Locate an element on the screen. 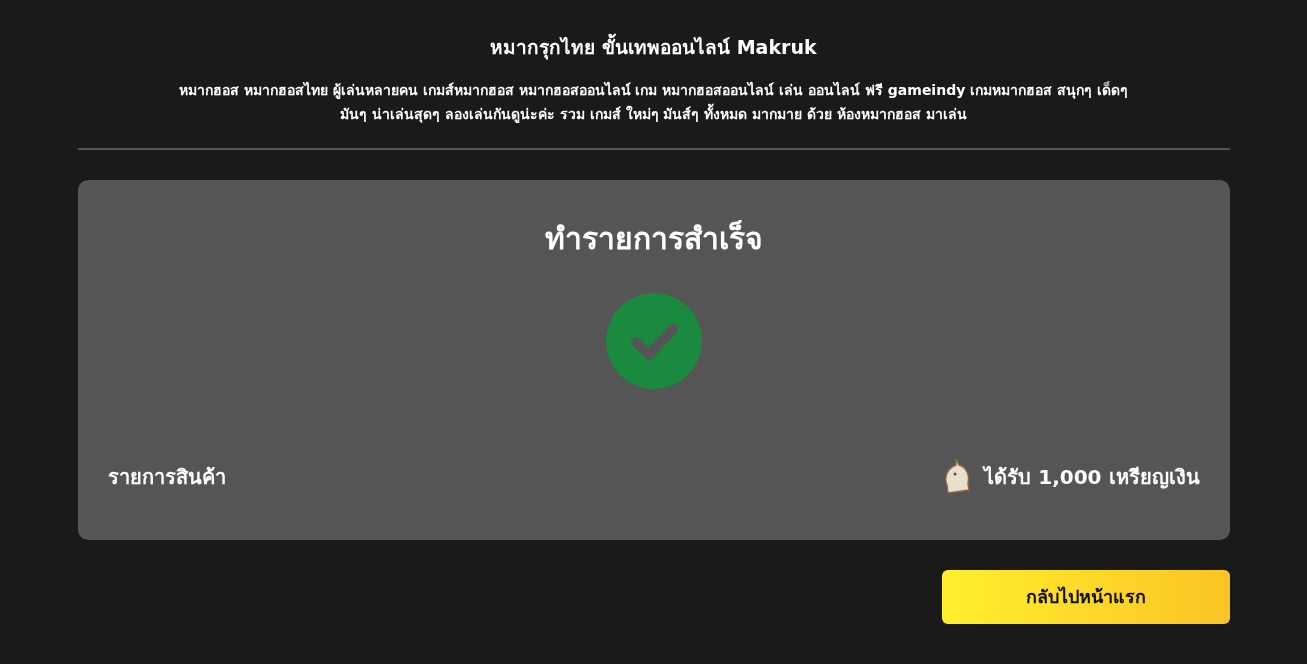  item-label: รายการสินค้า is located at coordinates (166, 477).